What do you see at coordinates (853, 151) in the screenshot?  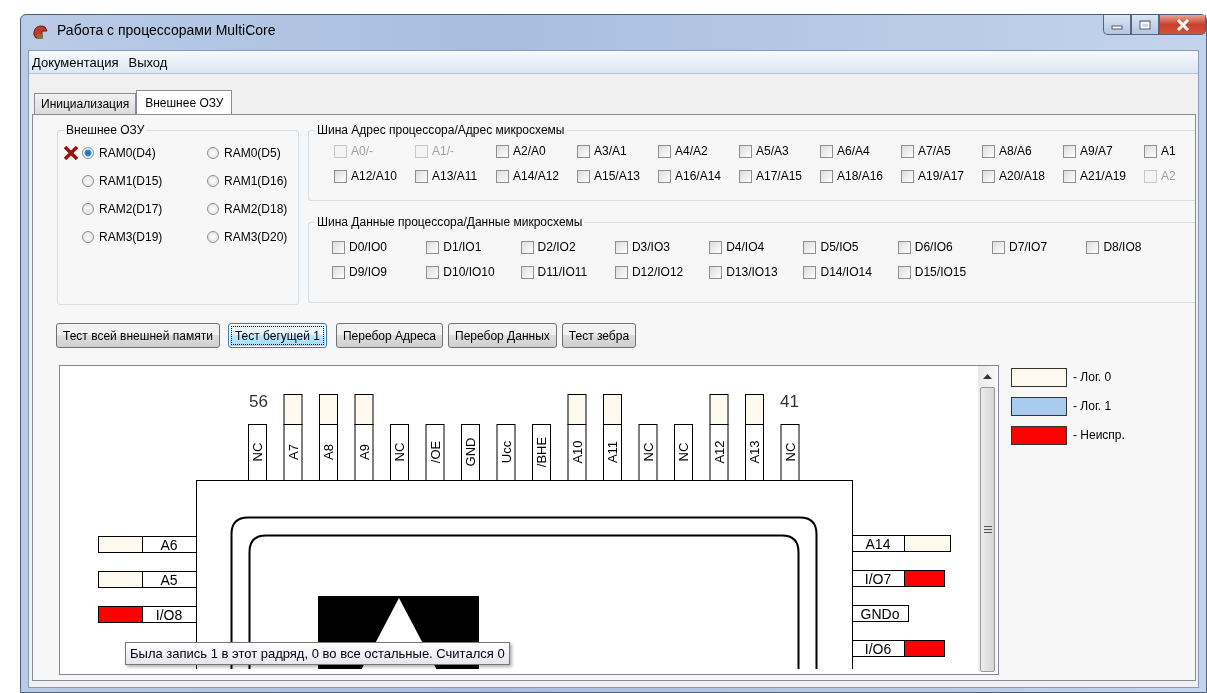 I see `checkbox-label: A6/A4` at bounding box center [853, 151].